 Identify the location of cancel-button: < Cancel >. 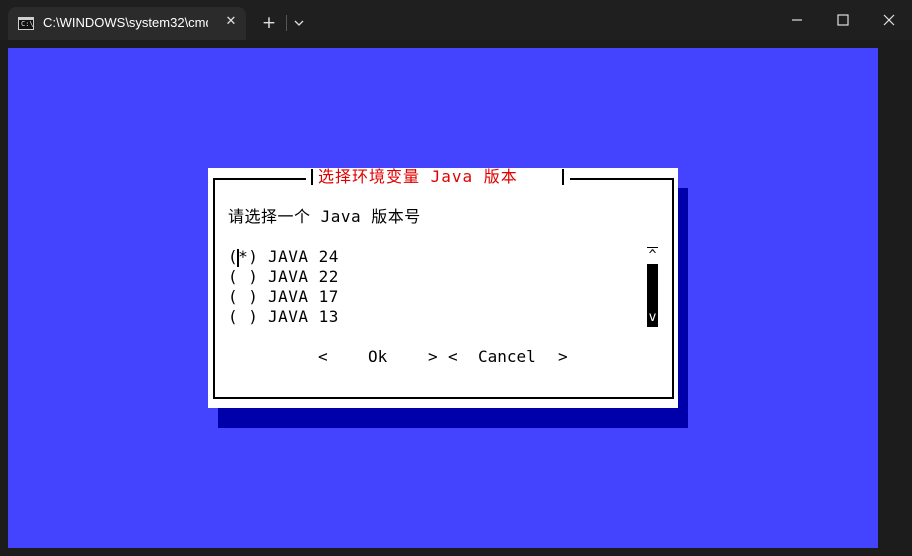
(508, 357).